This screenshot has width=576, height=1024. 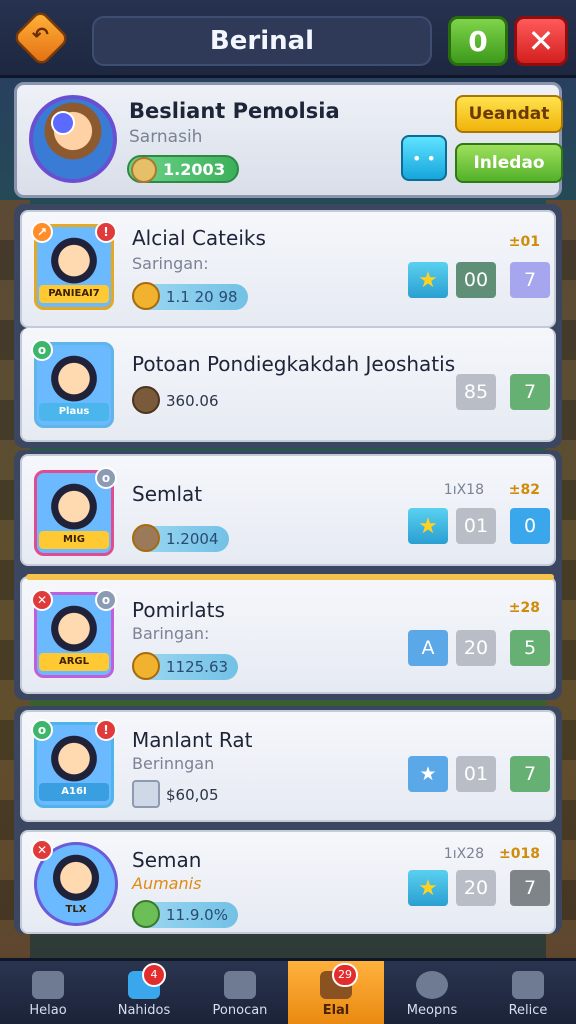 I want to click on nav-label: Elal, so click(x=336, y=1010).